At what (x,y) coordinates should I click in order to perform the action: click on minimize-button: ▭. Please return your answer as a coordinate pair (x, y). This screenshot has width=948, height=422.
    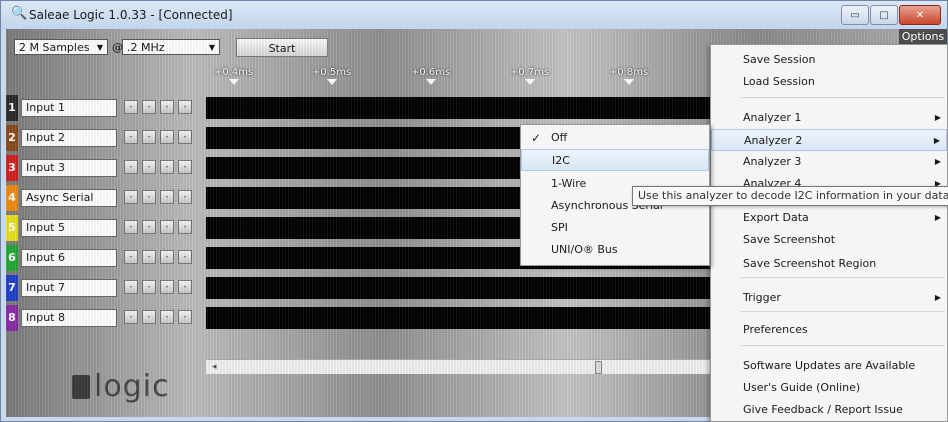
    Looking at the image, I should click on (855, 15).